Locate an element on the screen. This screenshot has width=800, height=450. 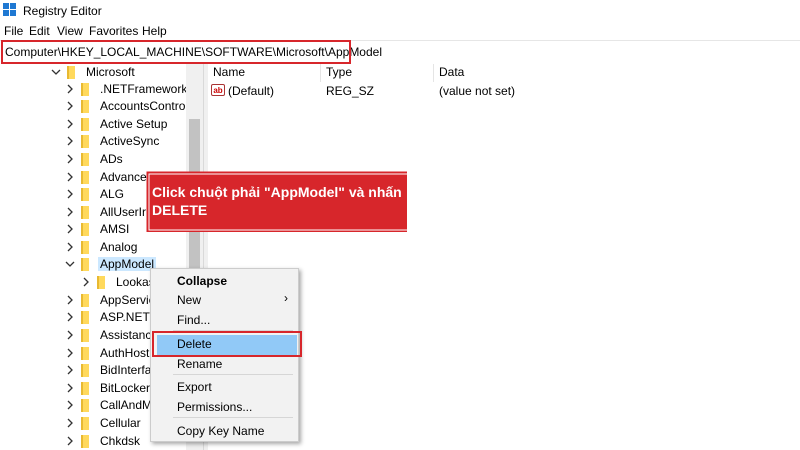
tree-item: AppService is located at coordinates (113, 300).